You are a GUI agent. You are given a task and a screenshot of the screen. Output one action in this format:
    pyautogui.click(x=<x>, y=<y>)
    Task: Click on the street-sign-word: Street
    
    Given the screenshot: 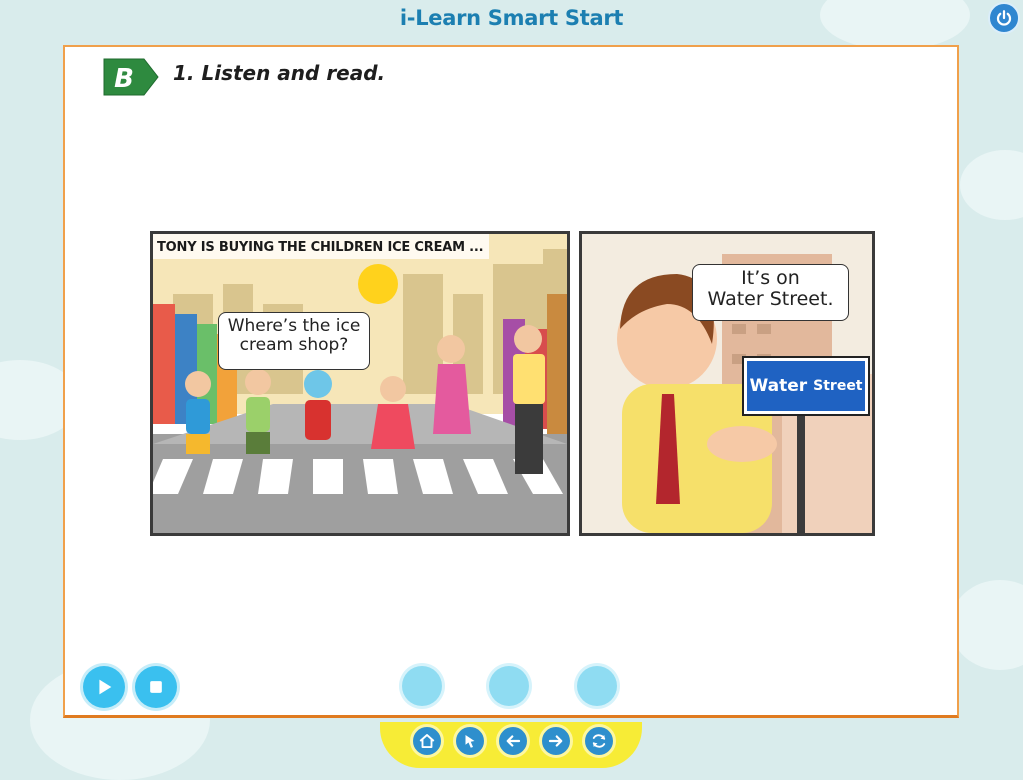 What is the action you would take?
    pyautogui.click(x=838, y=386)
    